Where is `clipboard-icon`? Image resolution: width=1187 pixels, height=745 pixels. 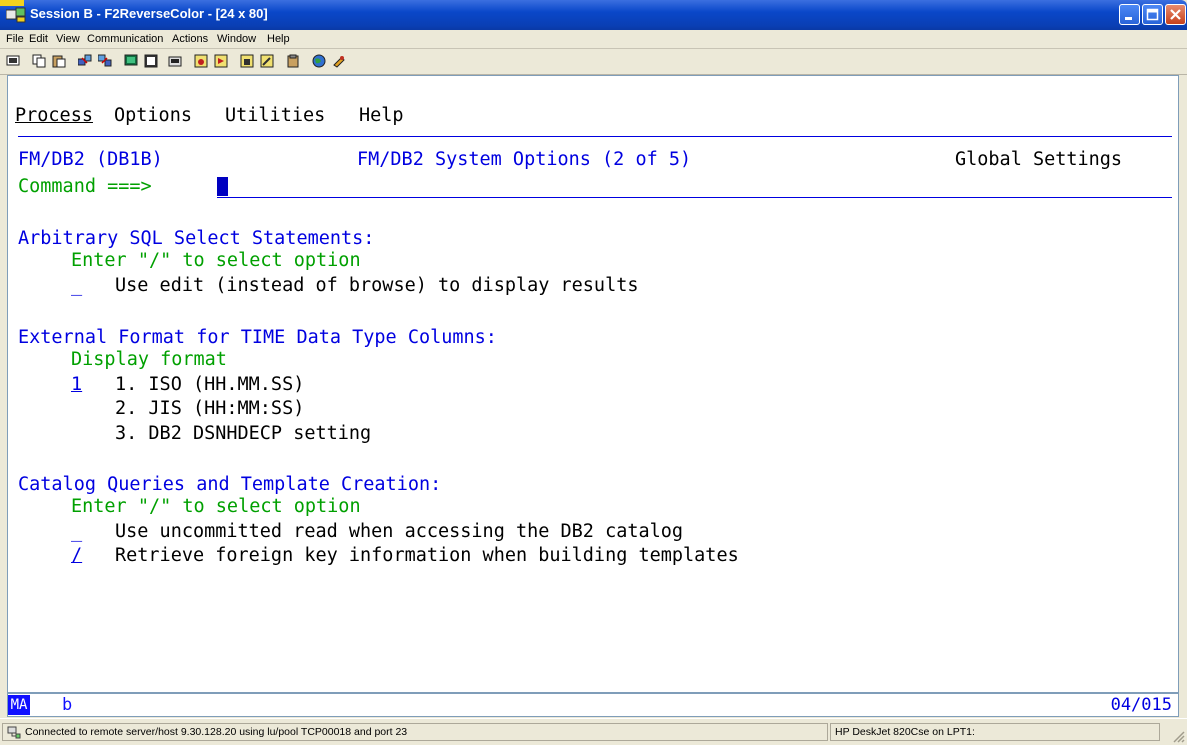
clipboard-icon is located at coordinates (293, 61).